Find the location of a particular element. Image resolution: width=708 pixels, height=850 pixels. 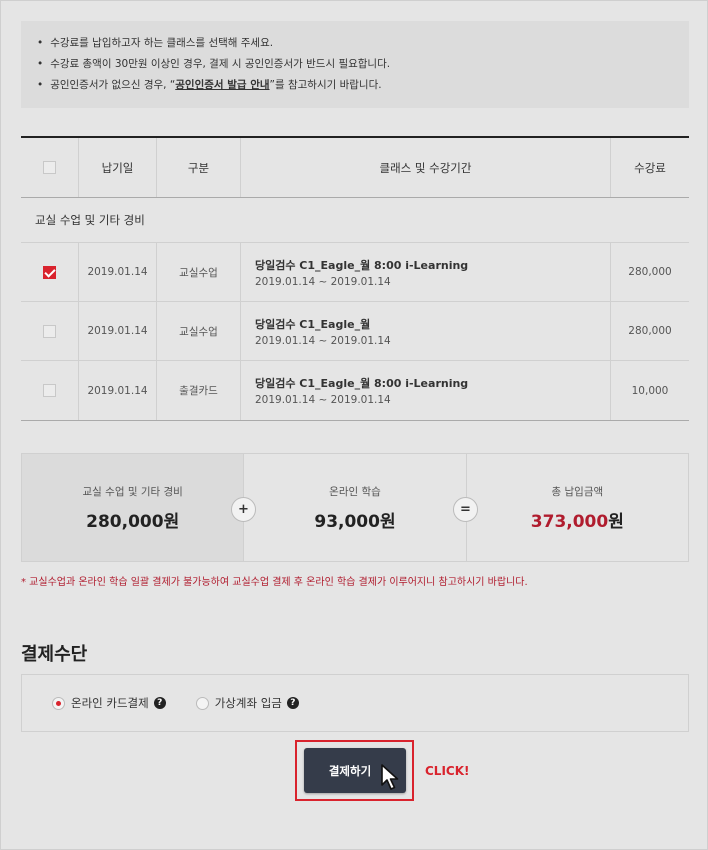

plus-icon: + is located at coordinates (243, 509).